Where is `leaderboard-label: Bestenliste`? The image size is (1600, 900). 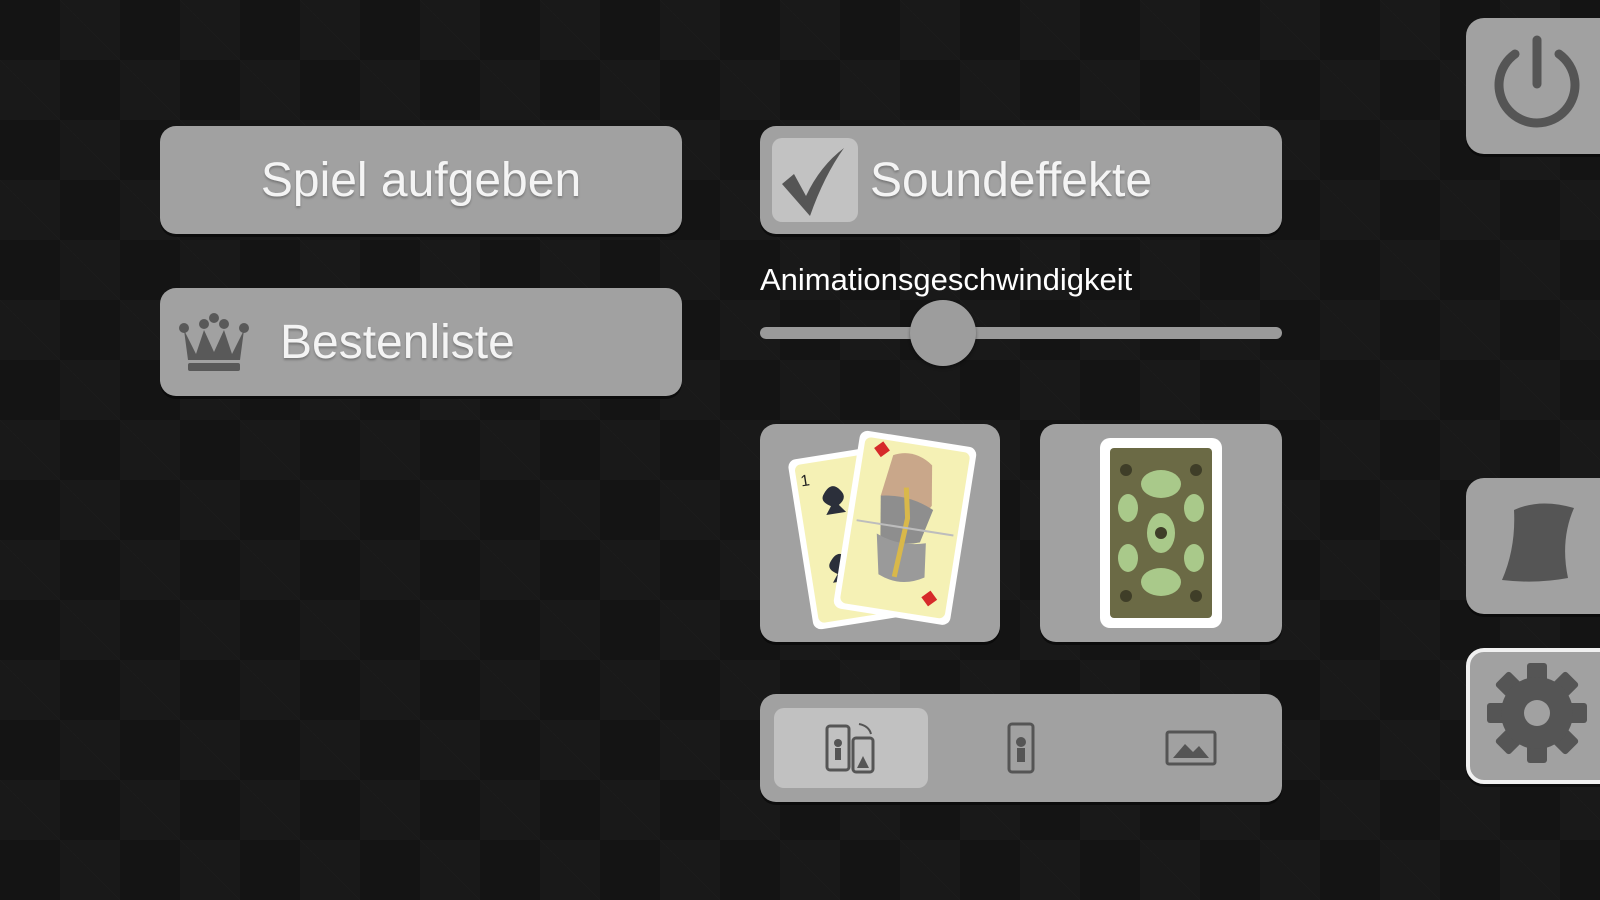
leaderboard-label: Bestenliste is located at coordinates (397, 342).